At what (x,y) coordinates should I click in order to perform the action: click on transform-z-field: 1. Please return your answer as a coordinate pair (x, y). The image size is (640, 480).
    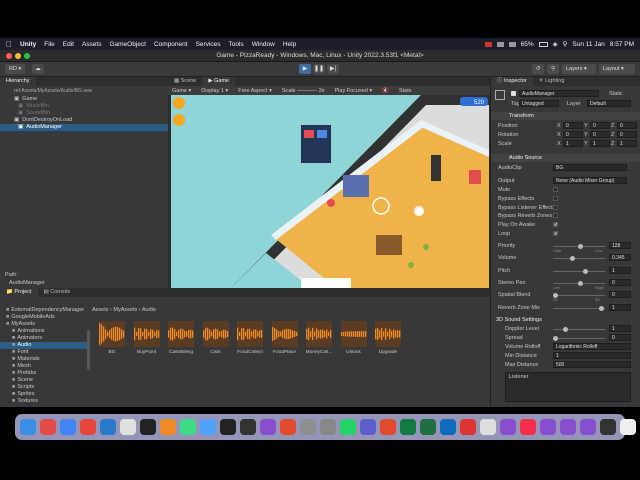
    Looking at the image, I should click on (627, 143).